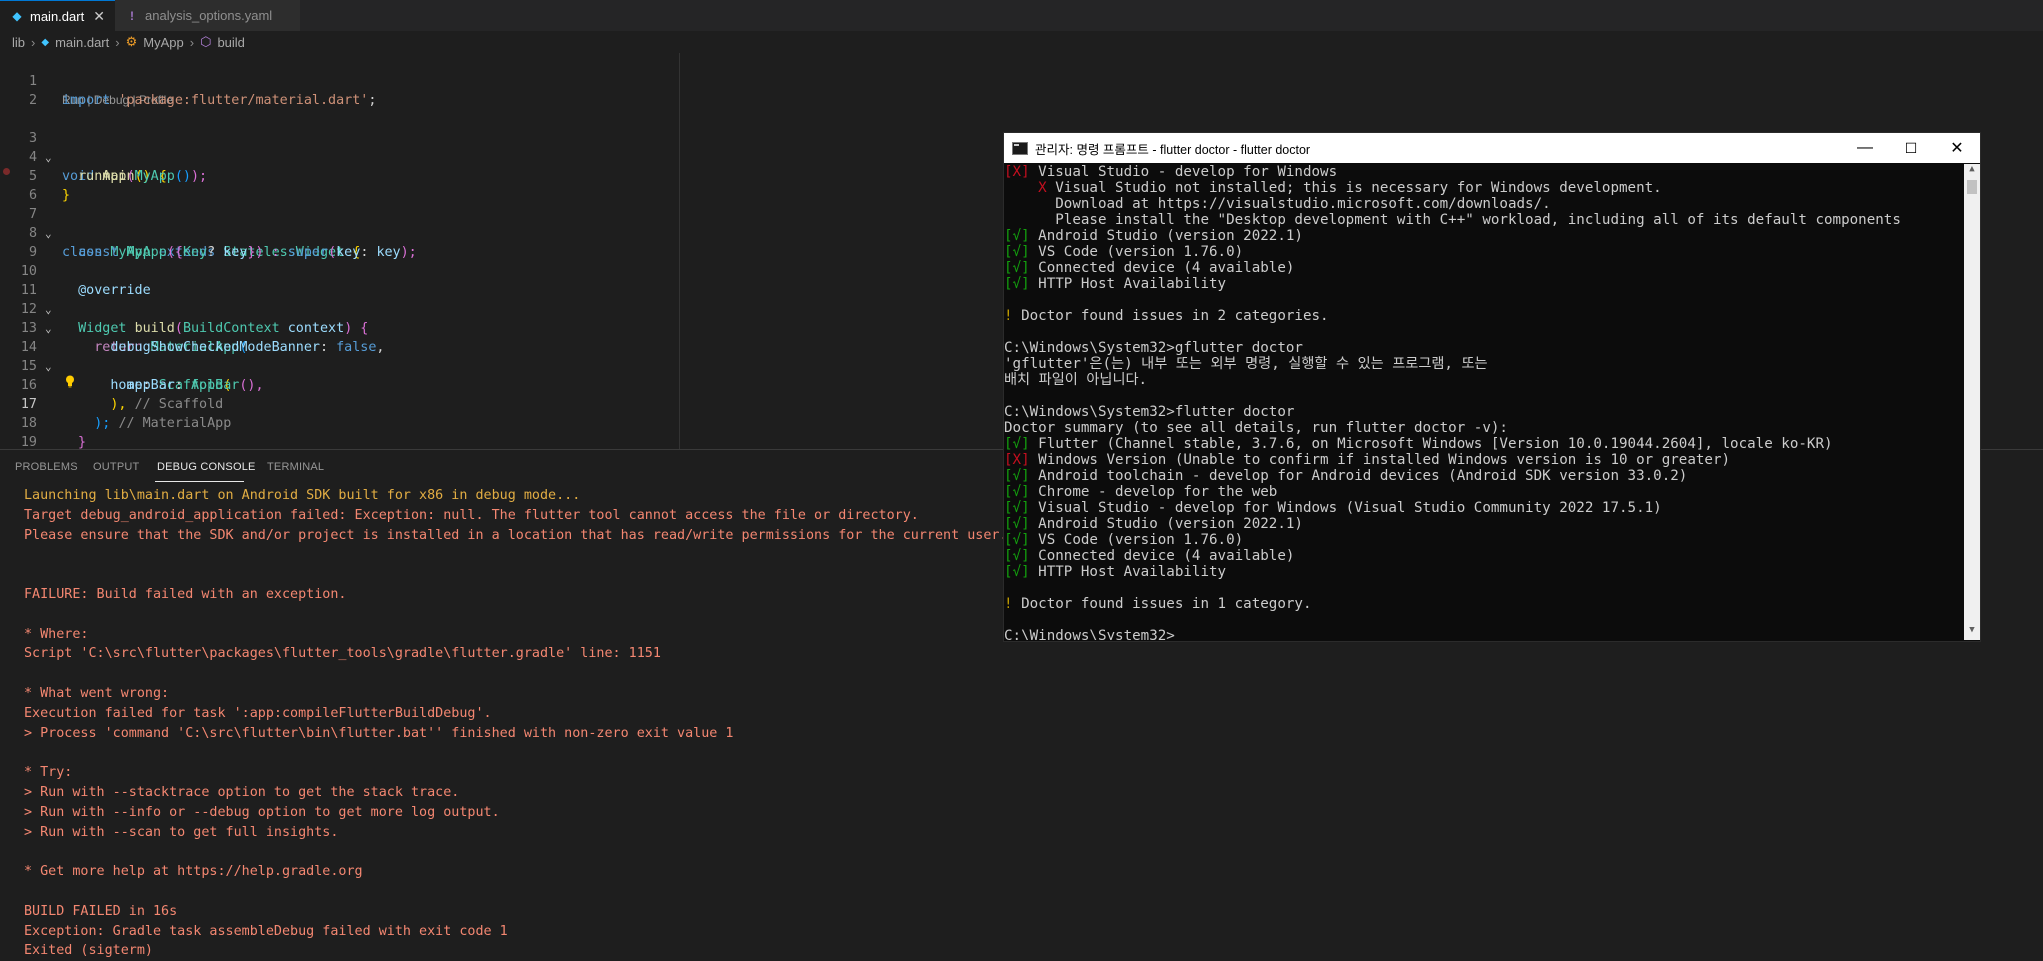 Image resolution: width=2043 pixels, height=961 pixels. Describe the element at coordinates (1008, 604) in the screenshot. I see `status-mark: !` at that location.